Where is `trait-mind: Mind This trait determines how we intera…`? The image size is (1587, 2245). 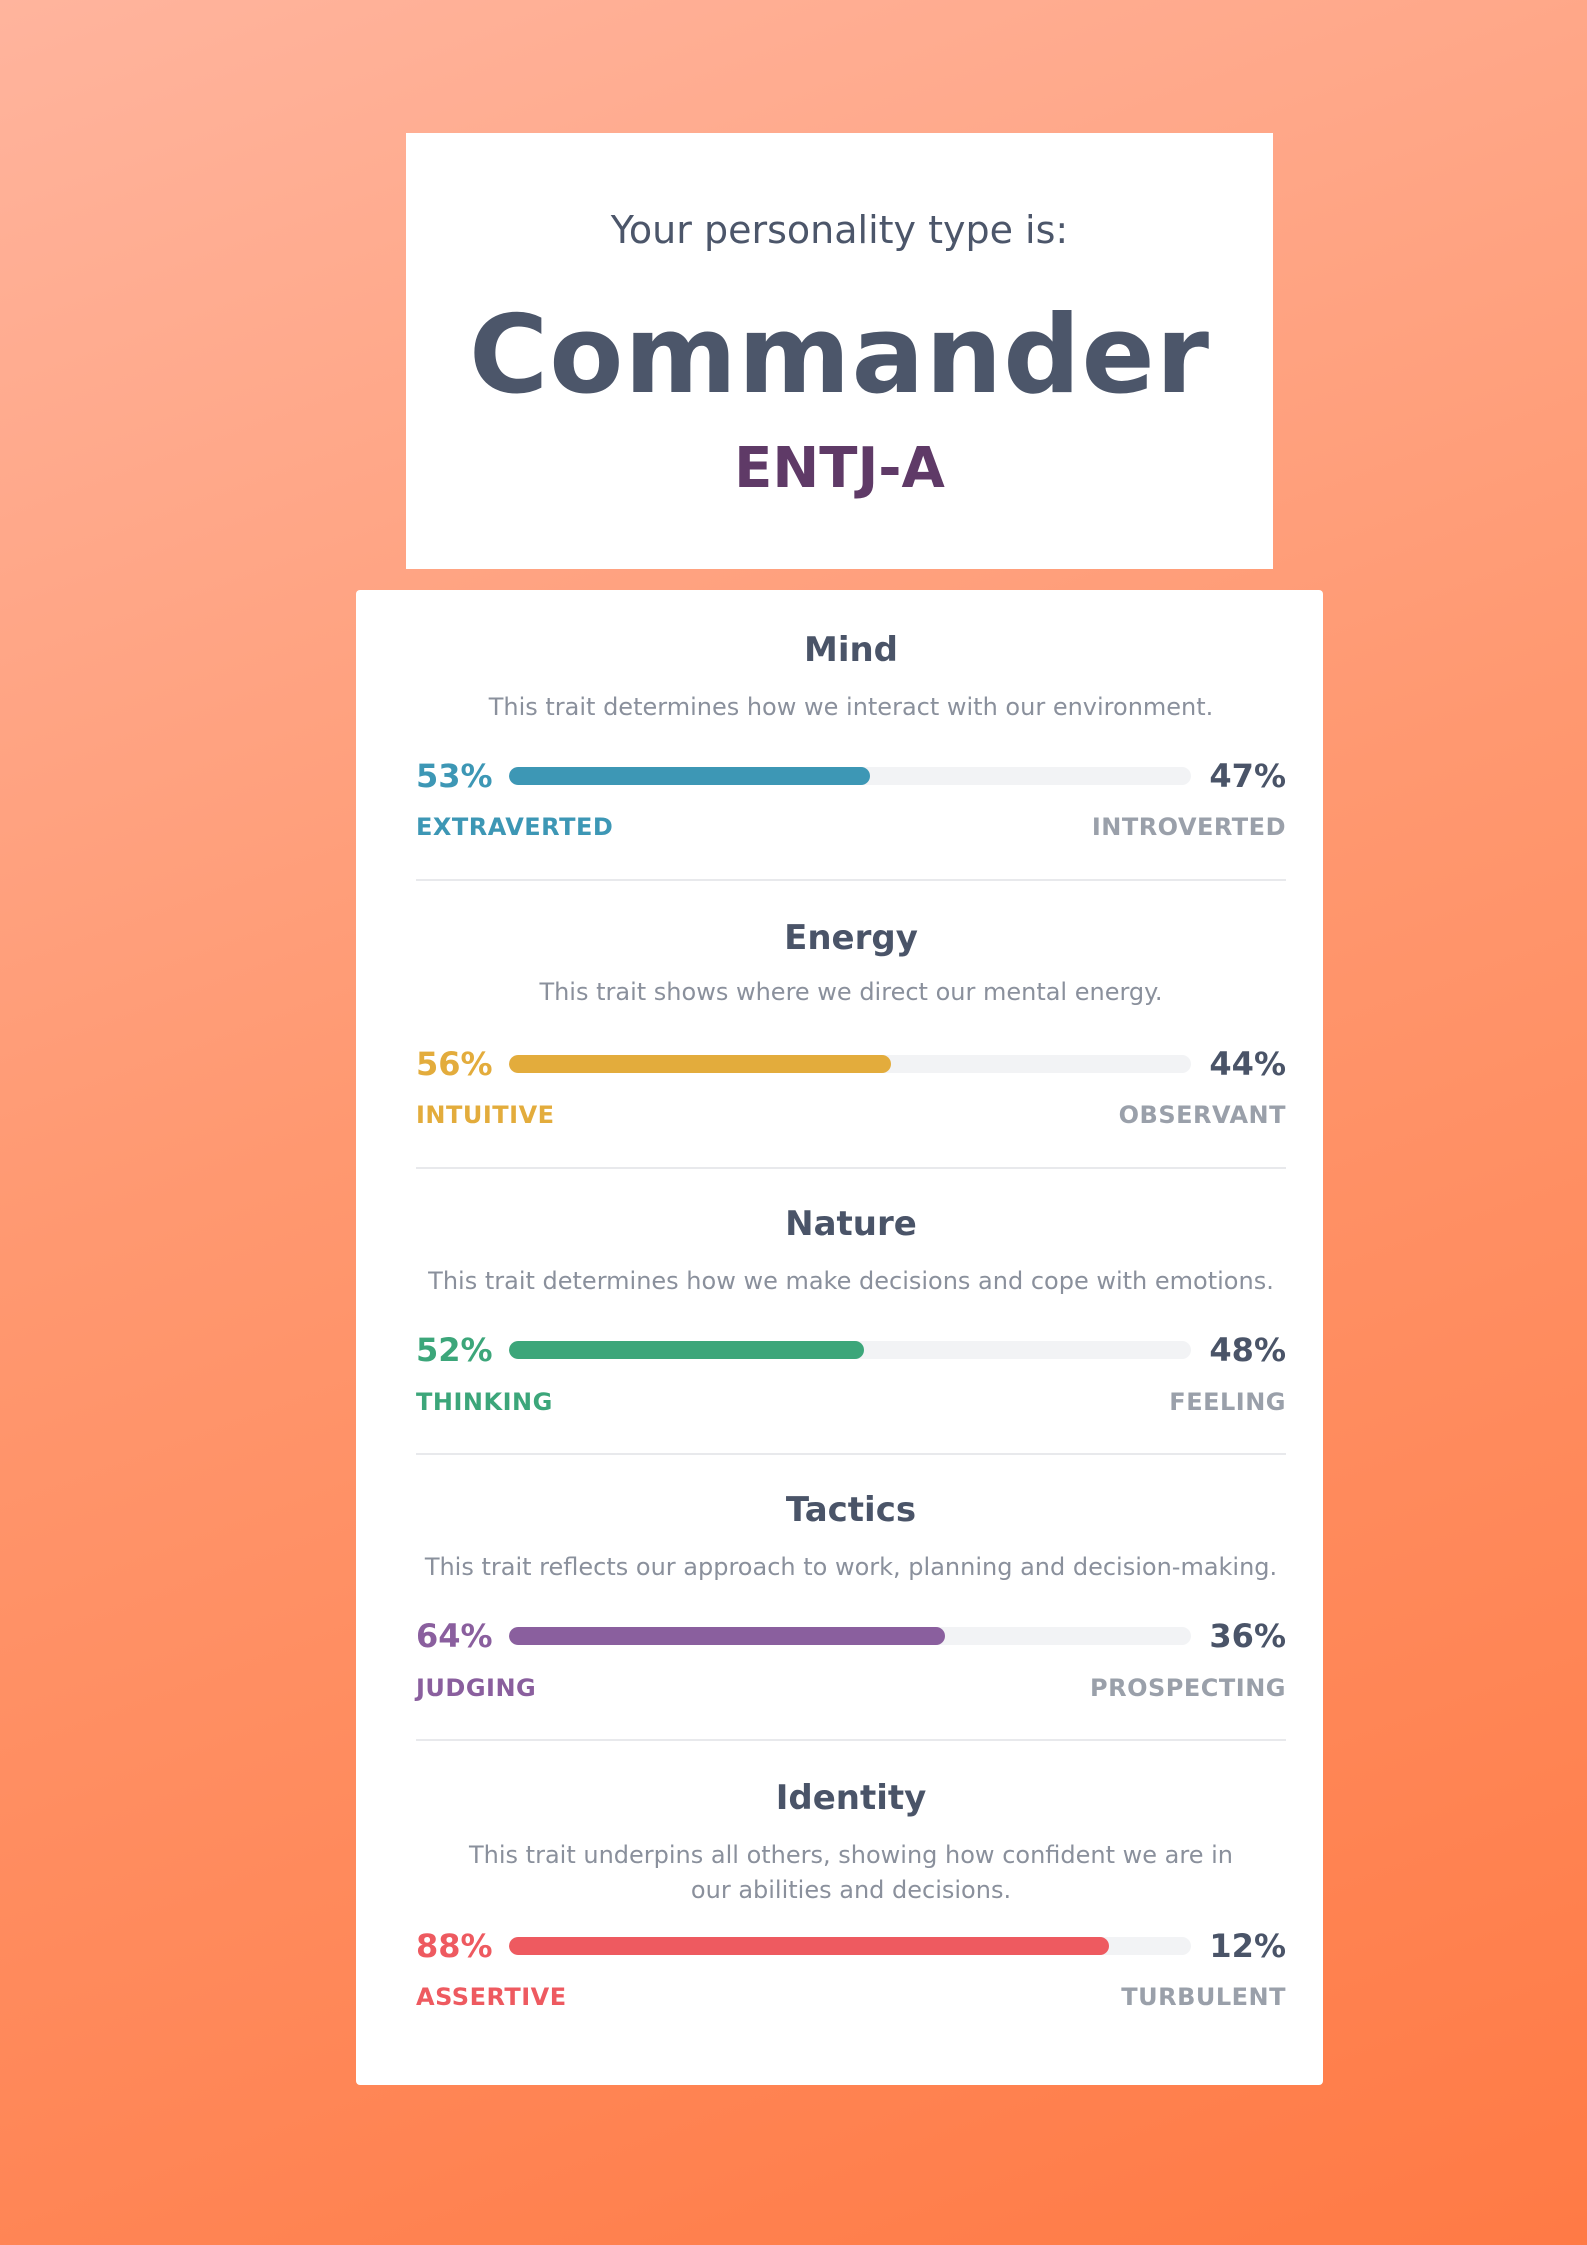
trait-mind: Mind This trait determines how we intera… is located at coordinates (851, 750).